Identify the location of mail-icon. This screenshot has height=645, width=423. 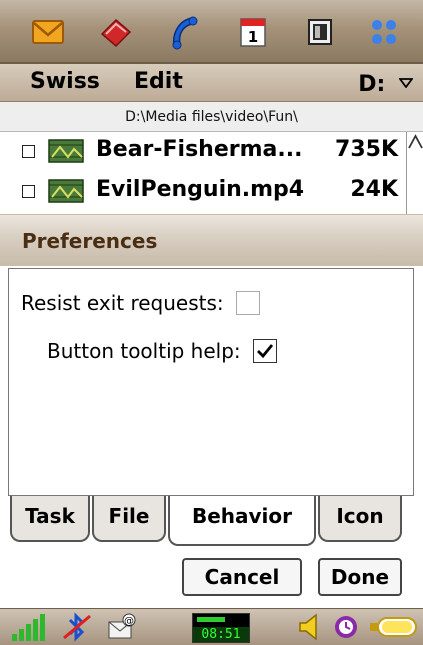
(48, 32).